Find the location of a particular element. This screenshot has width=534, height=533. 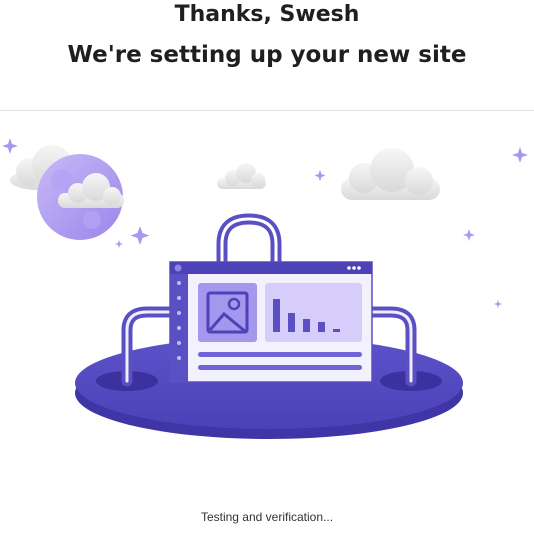

setup-subtitle: We're setting up your new site is located at coordinates (267, 55).